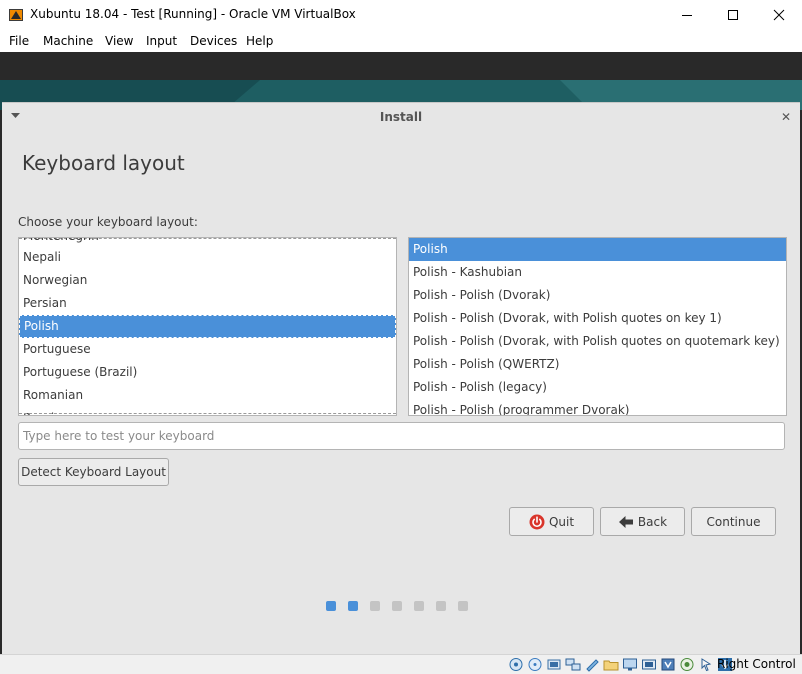  Describe the element at coordinates (19, 41) in the screenshot. I see `menu-file: File` at that location.